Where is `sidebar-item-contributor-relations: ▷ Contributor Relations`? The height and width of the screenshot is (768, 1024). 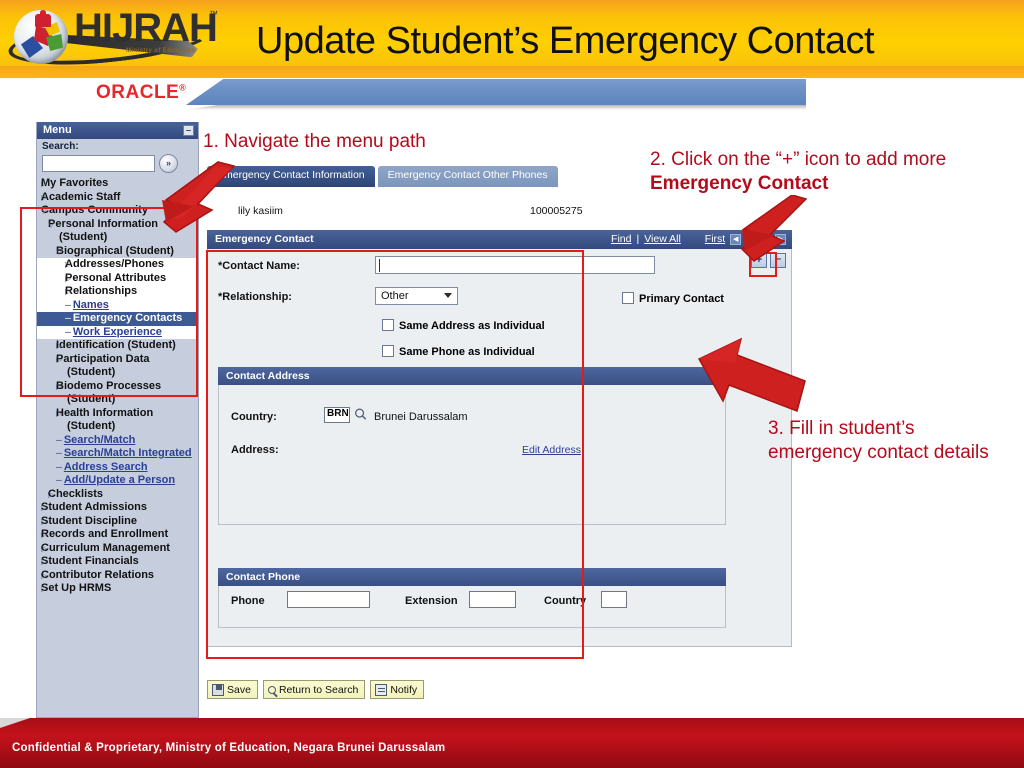
sidebar-item-contributor-relations: ▷ Contributor Relations is located at coordinates (117, 576).